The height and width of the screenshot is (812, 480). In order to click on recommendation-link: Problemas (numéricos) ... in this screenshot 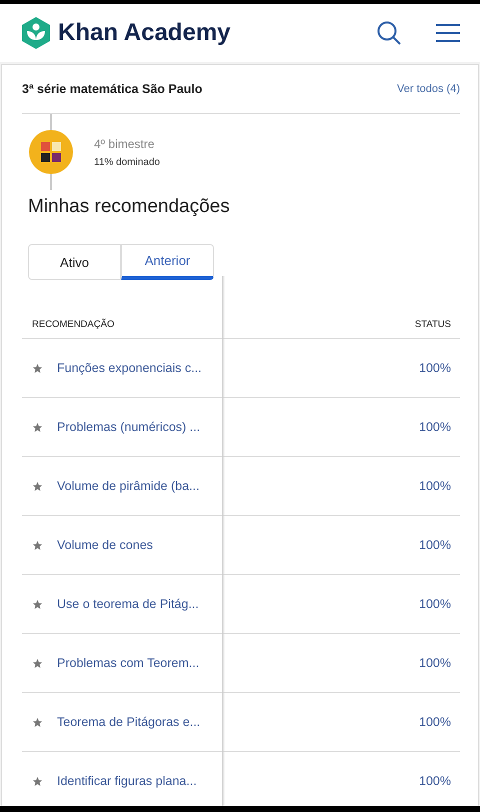, I will do `click(129, 427)`.